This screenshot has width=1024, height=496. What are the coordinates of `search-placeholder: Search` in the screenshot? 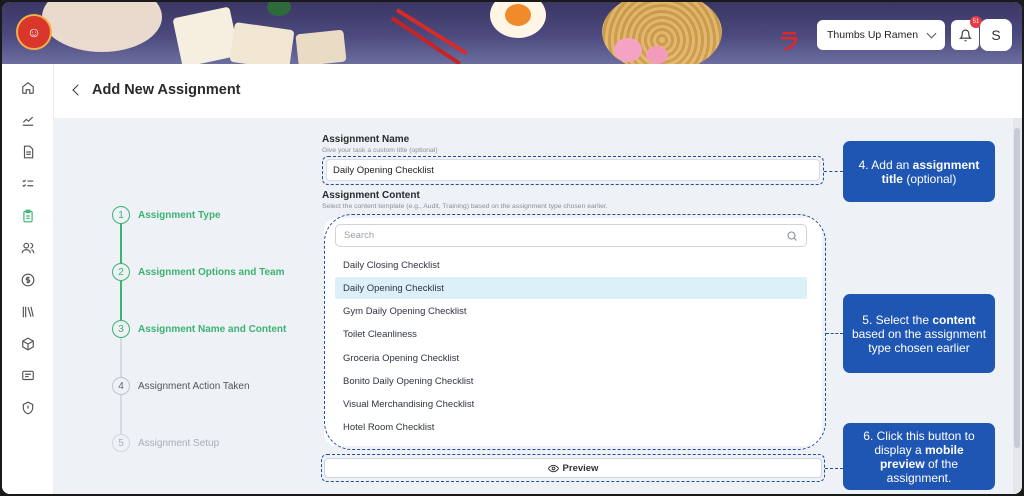 It's located at (359, 235).